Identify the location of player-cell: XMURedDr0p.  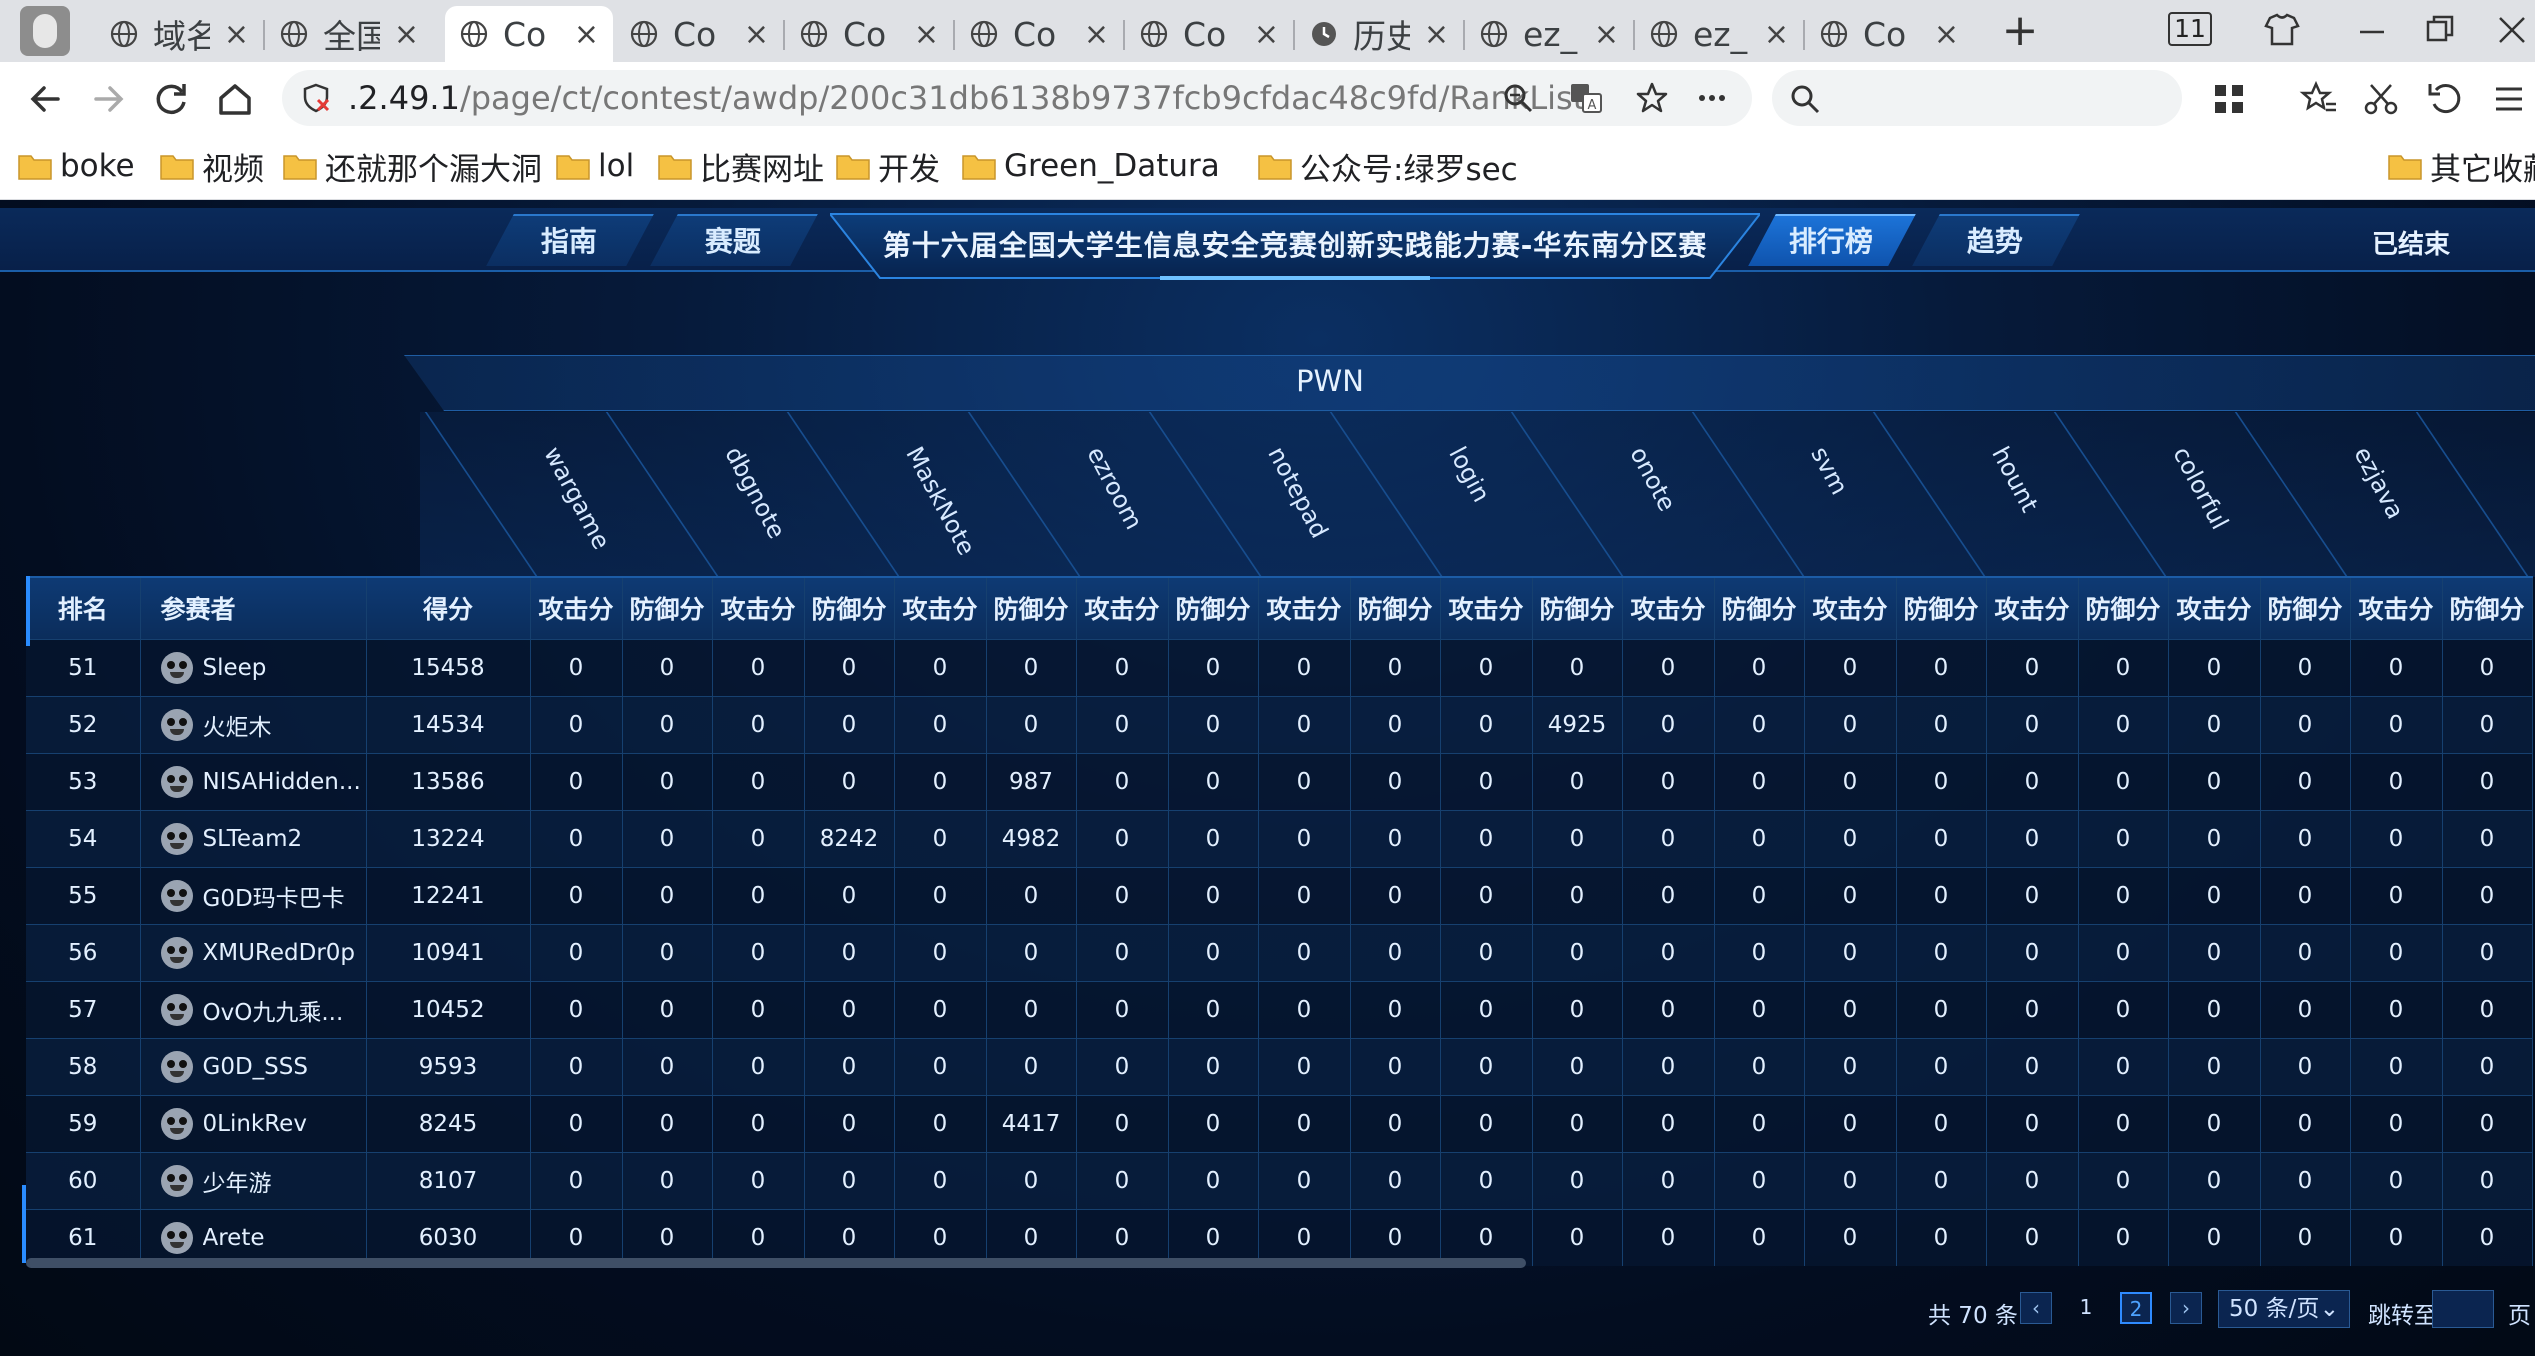
(253, 953).